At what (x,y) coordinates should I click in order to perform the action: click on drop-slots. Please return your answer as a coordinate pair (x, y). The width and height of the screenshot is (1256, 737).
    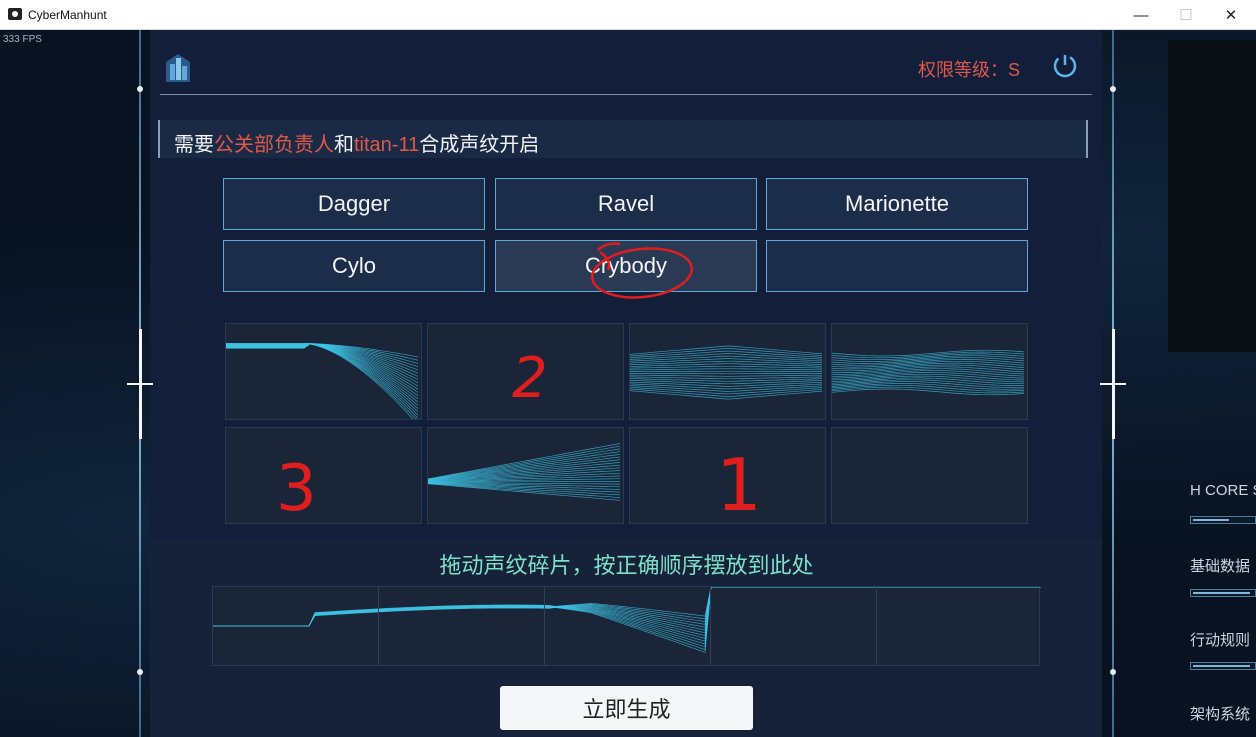
    Looking at the image, I should click on (627, 626).